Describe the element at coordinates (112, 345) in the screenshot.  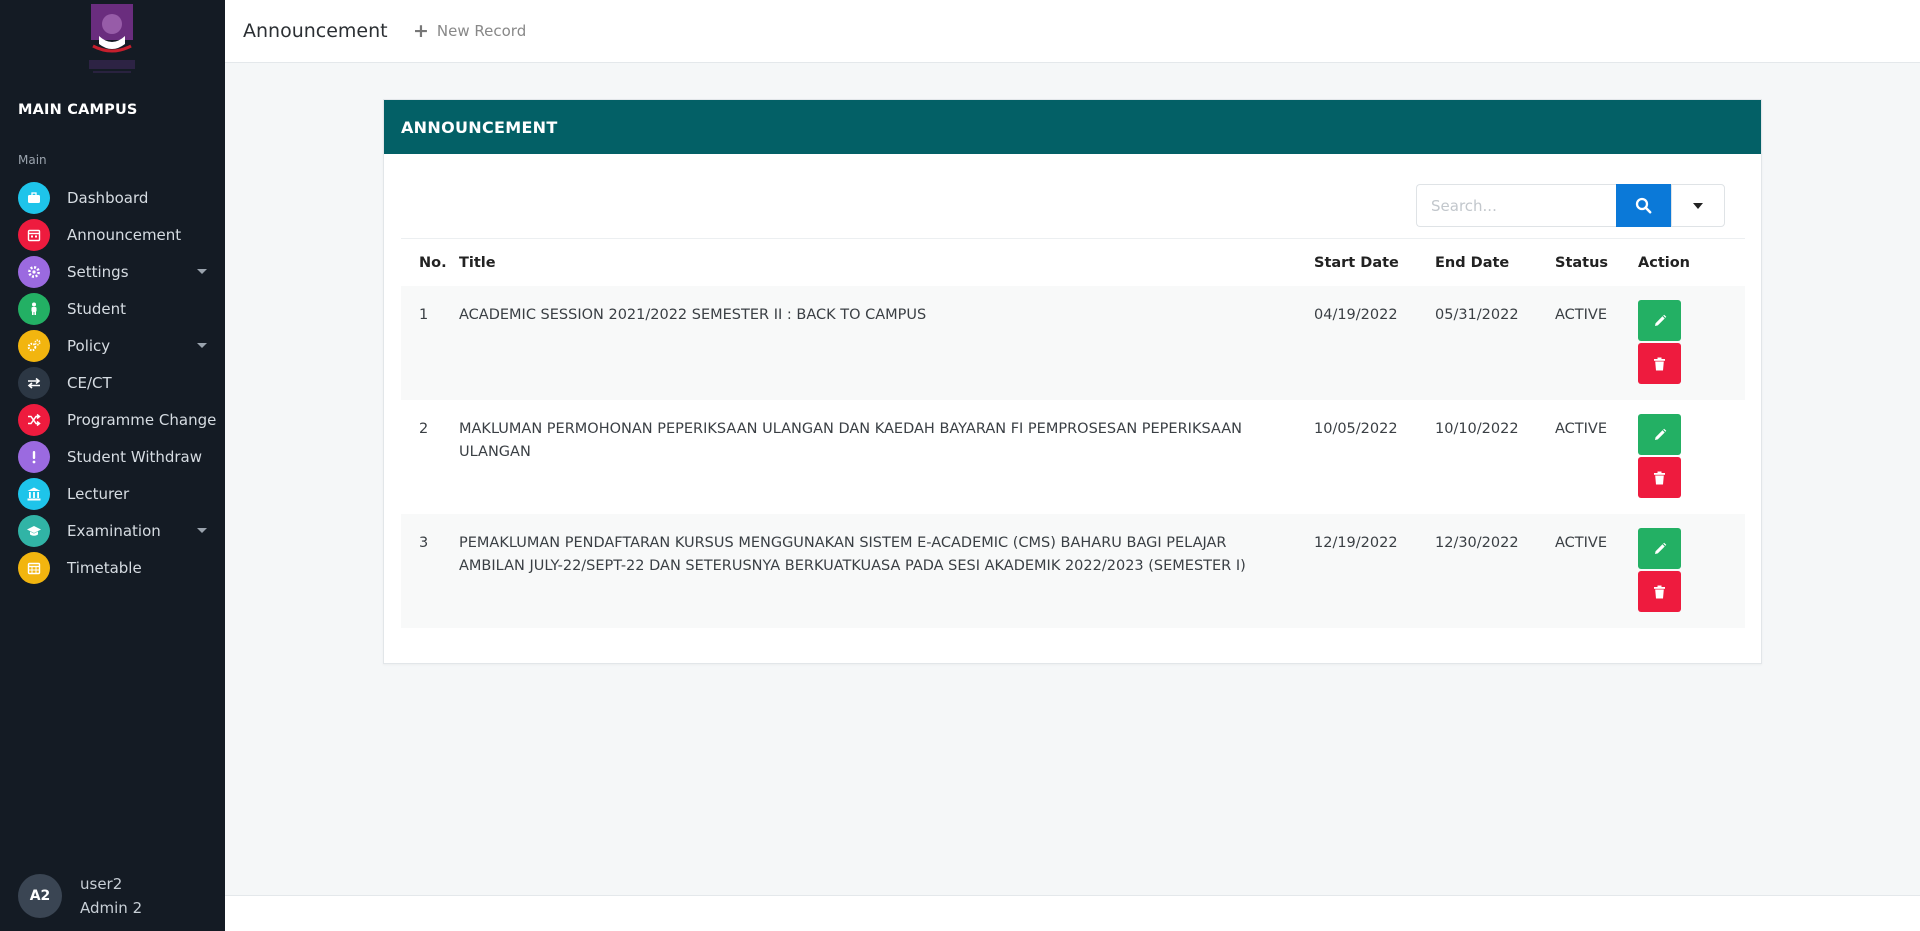
I see `sidebar-item-policy: Policy` at that location.